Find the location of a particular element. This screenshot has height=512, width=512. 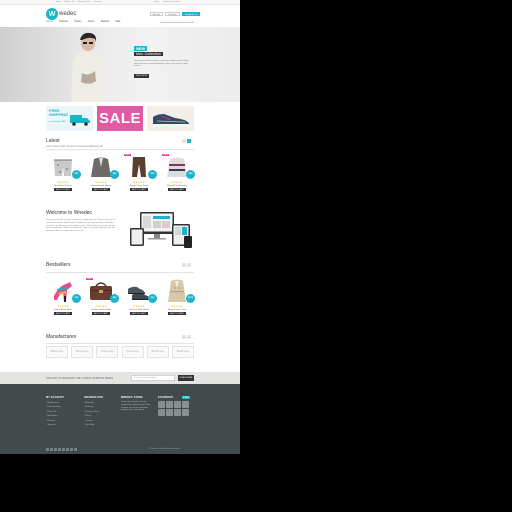

hero-shop-button: SHOP NOW is located at coordinates (142, 76).